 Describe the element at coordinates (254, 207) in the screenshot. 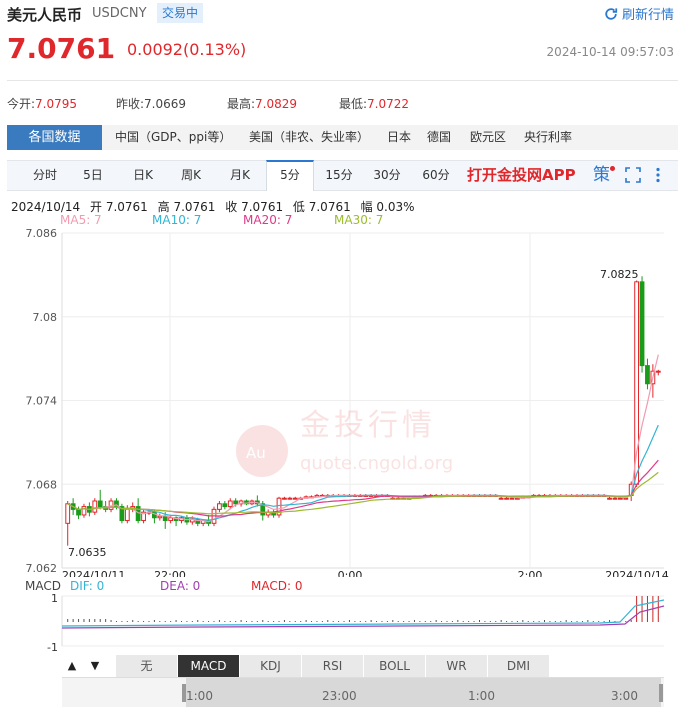

I see `ohlc-close: 收 7.0761` at that location.